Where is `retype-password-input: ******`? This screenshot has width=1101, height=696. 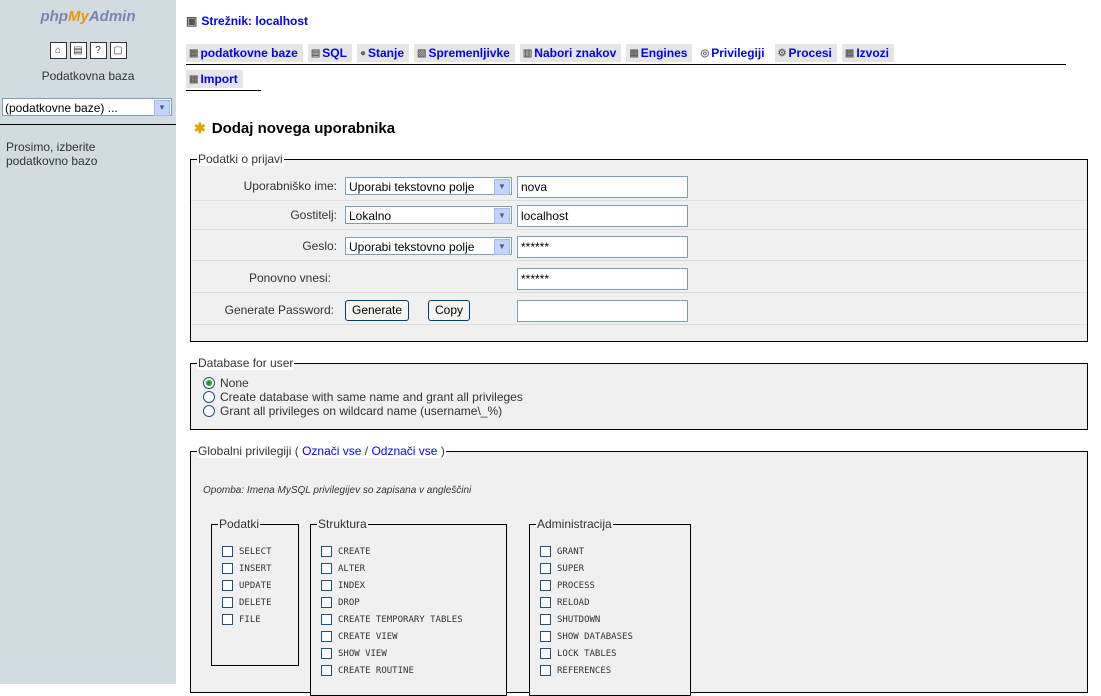 retype-password-input: ****** is located at coordinates (602, 279).